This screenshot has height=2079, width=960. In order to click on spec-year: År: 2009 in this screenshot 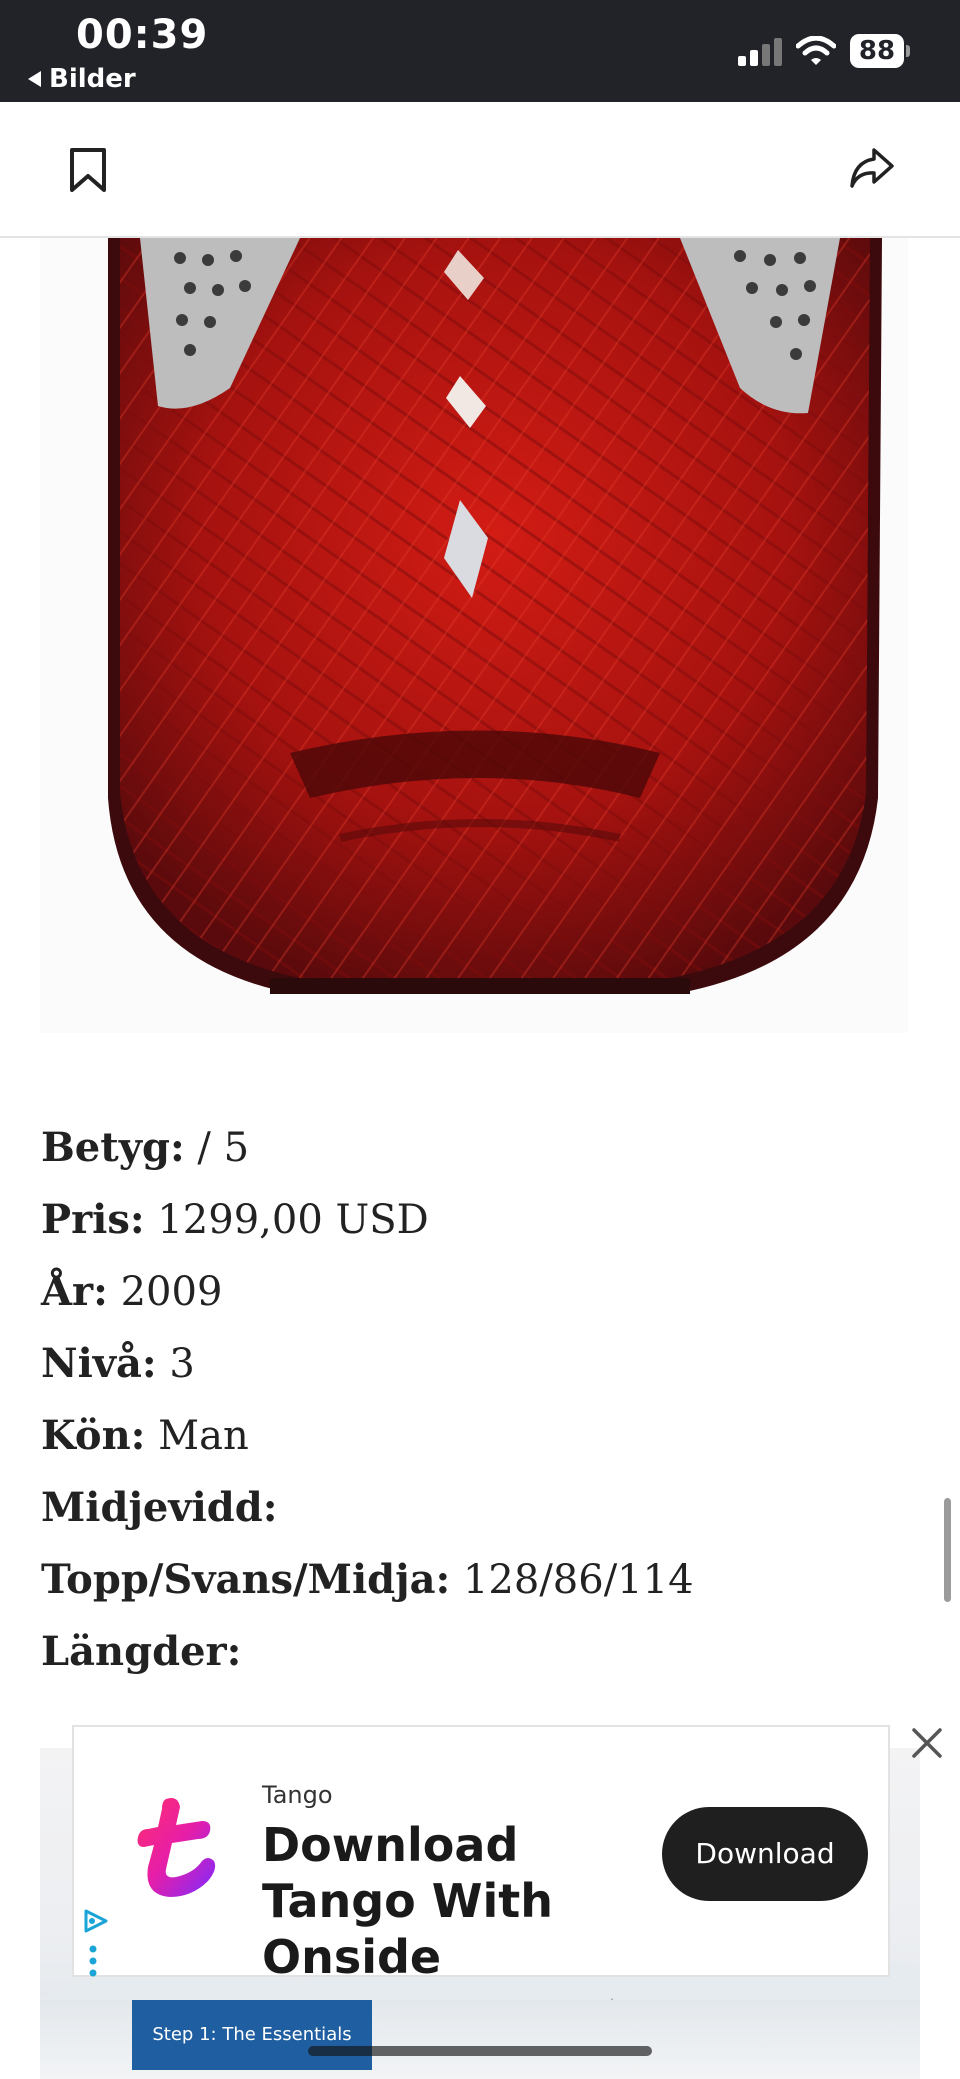, I will do `click(132, 1291)`.